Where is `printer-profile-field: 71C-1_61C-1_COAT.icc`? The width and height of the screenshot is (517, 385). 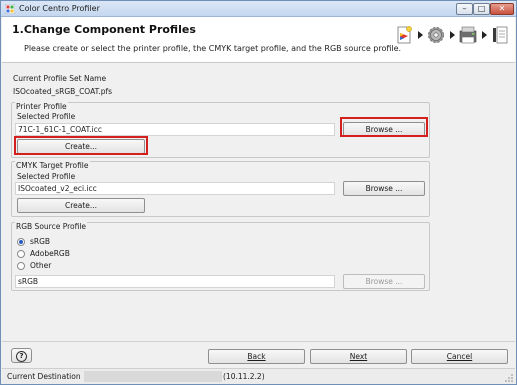
printer-profile-field: 71C-1_61C-1_COAT.icc is located at coordinates (175, 129).